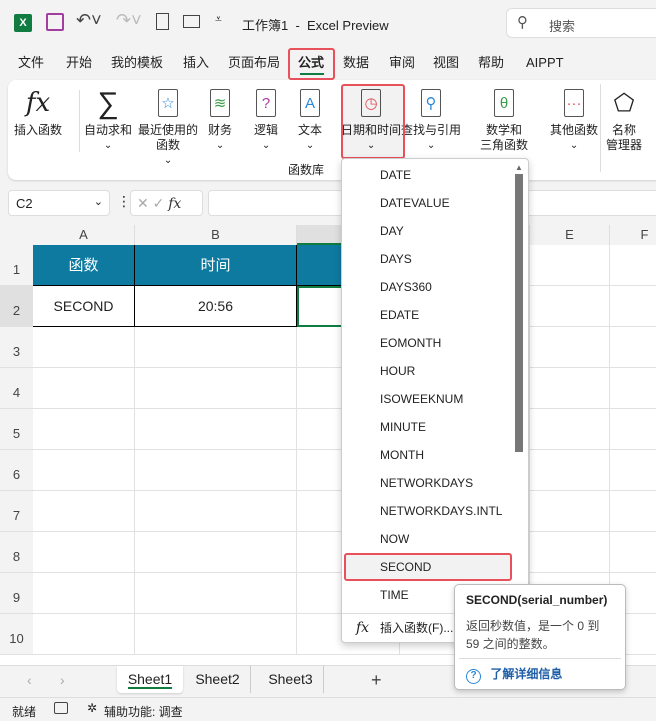  Describe the element at coordinates (31, 66) in the screenshot. I see `tab-0: 文件` at that location.